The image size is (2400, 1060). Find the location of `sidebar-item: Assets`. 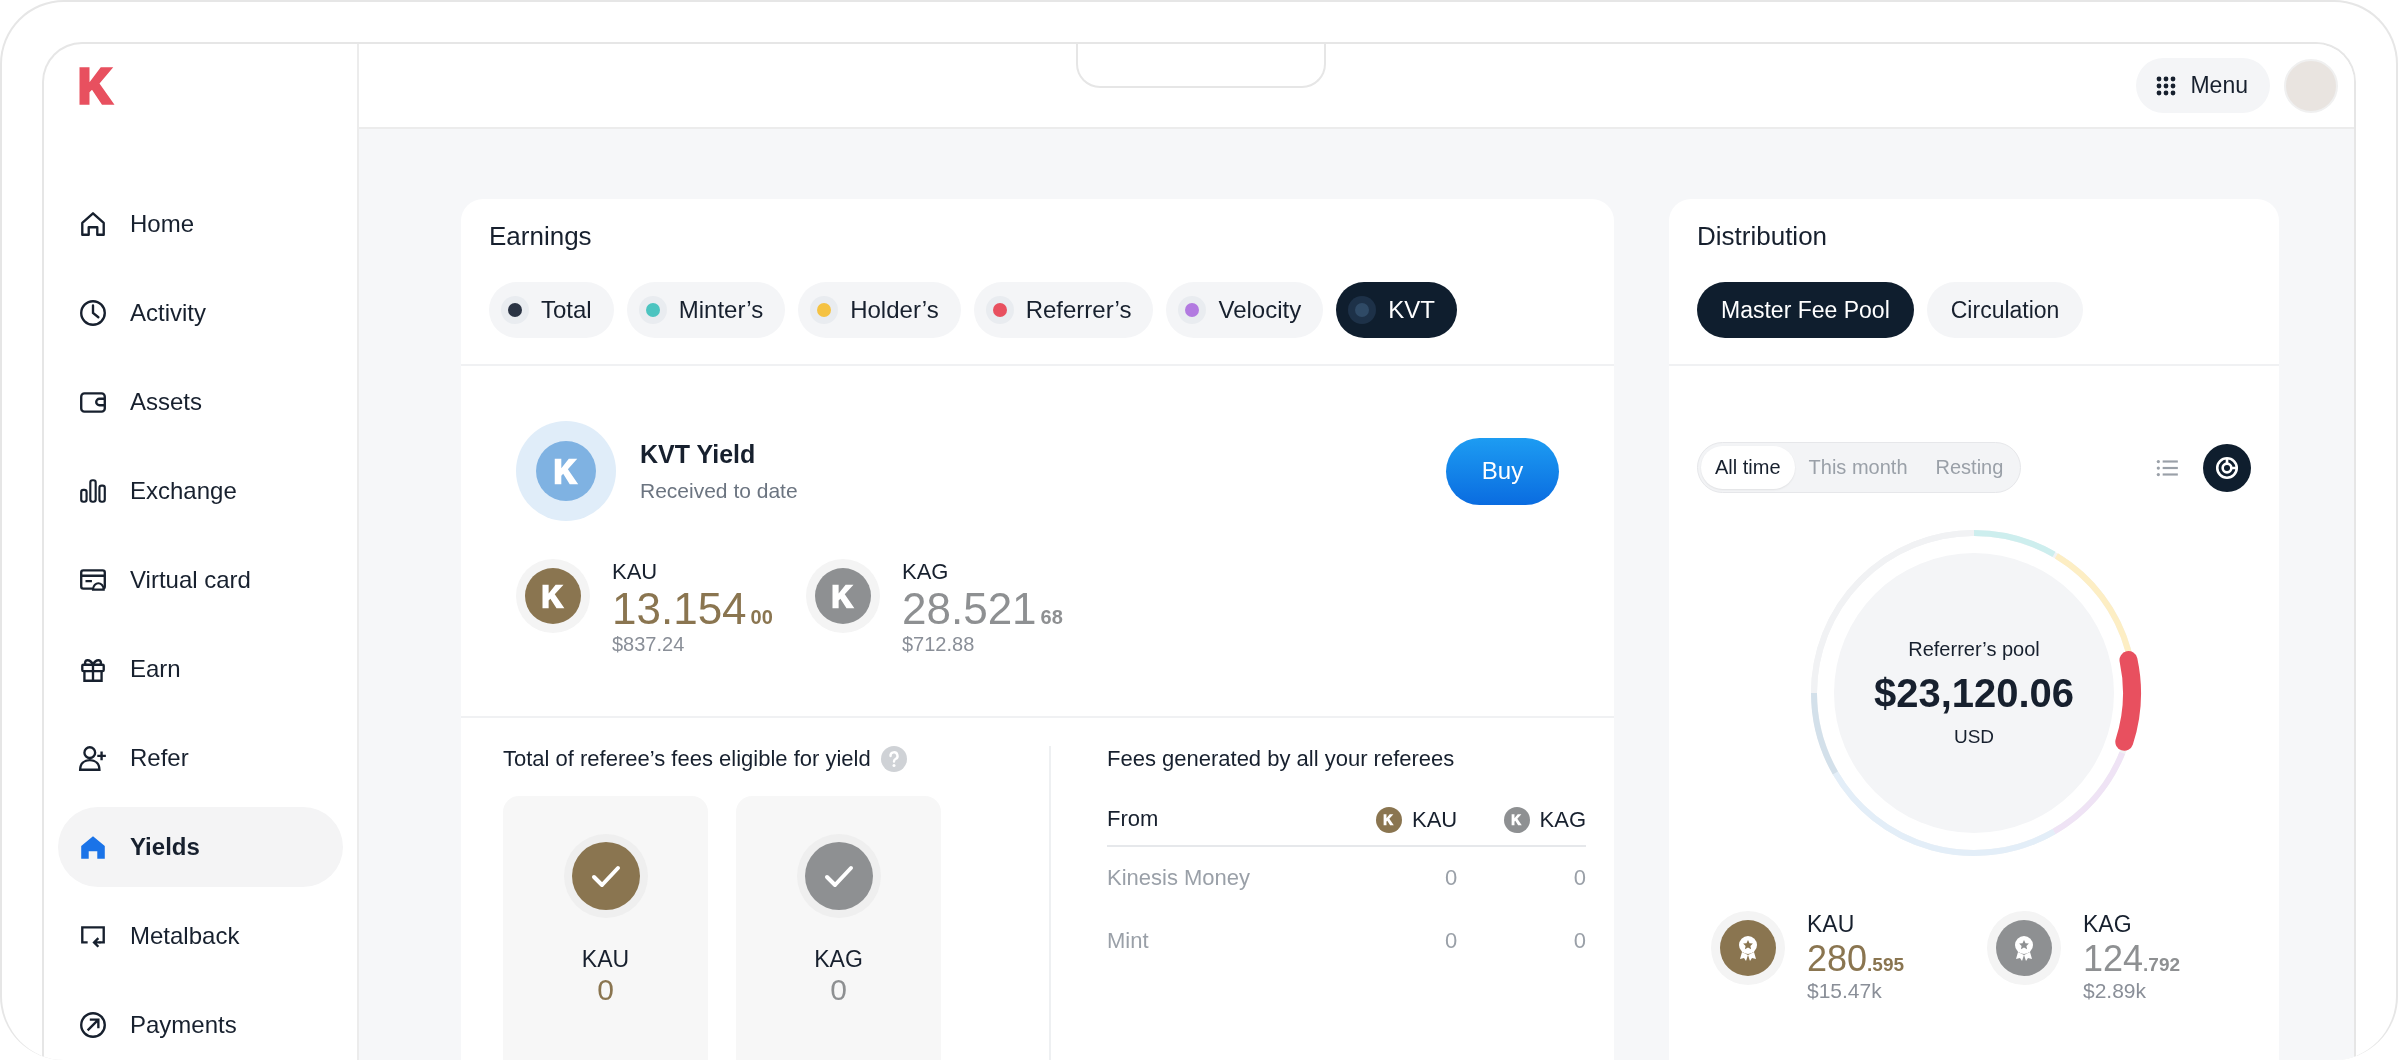

sidebar-item: Assets is located at coordinates (200, 402).